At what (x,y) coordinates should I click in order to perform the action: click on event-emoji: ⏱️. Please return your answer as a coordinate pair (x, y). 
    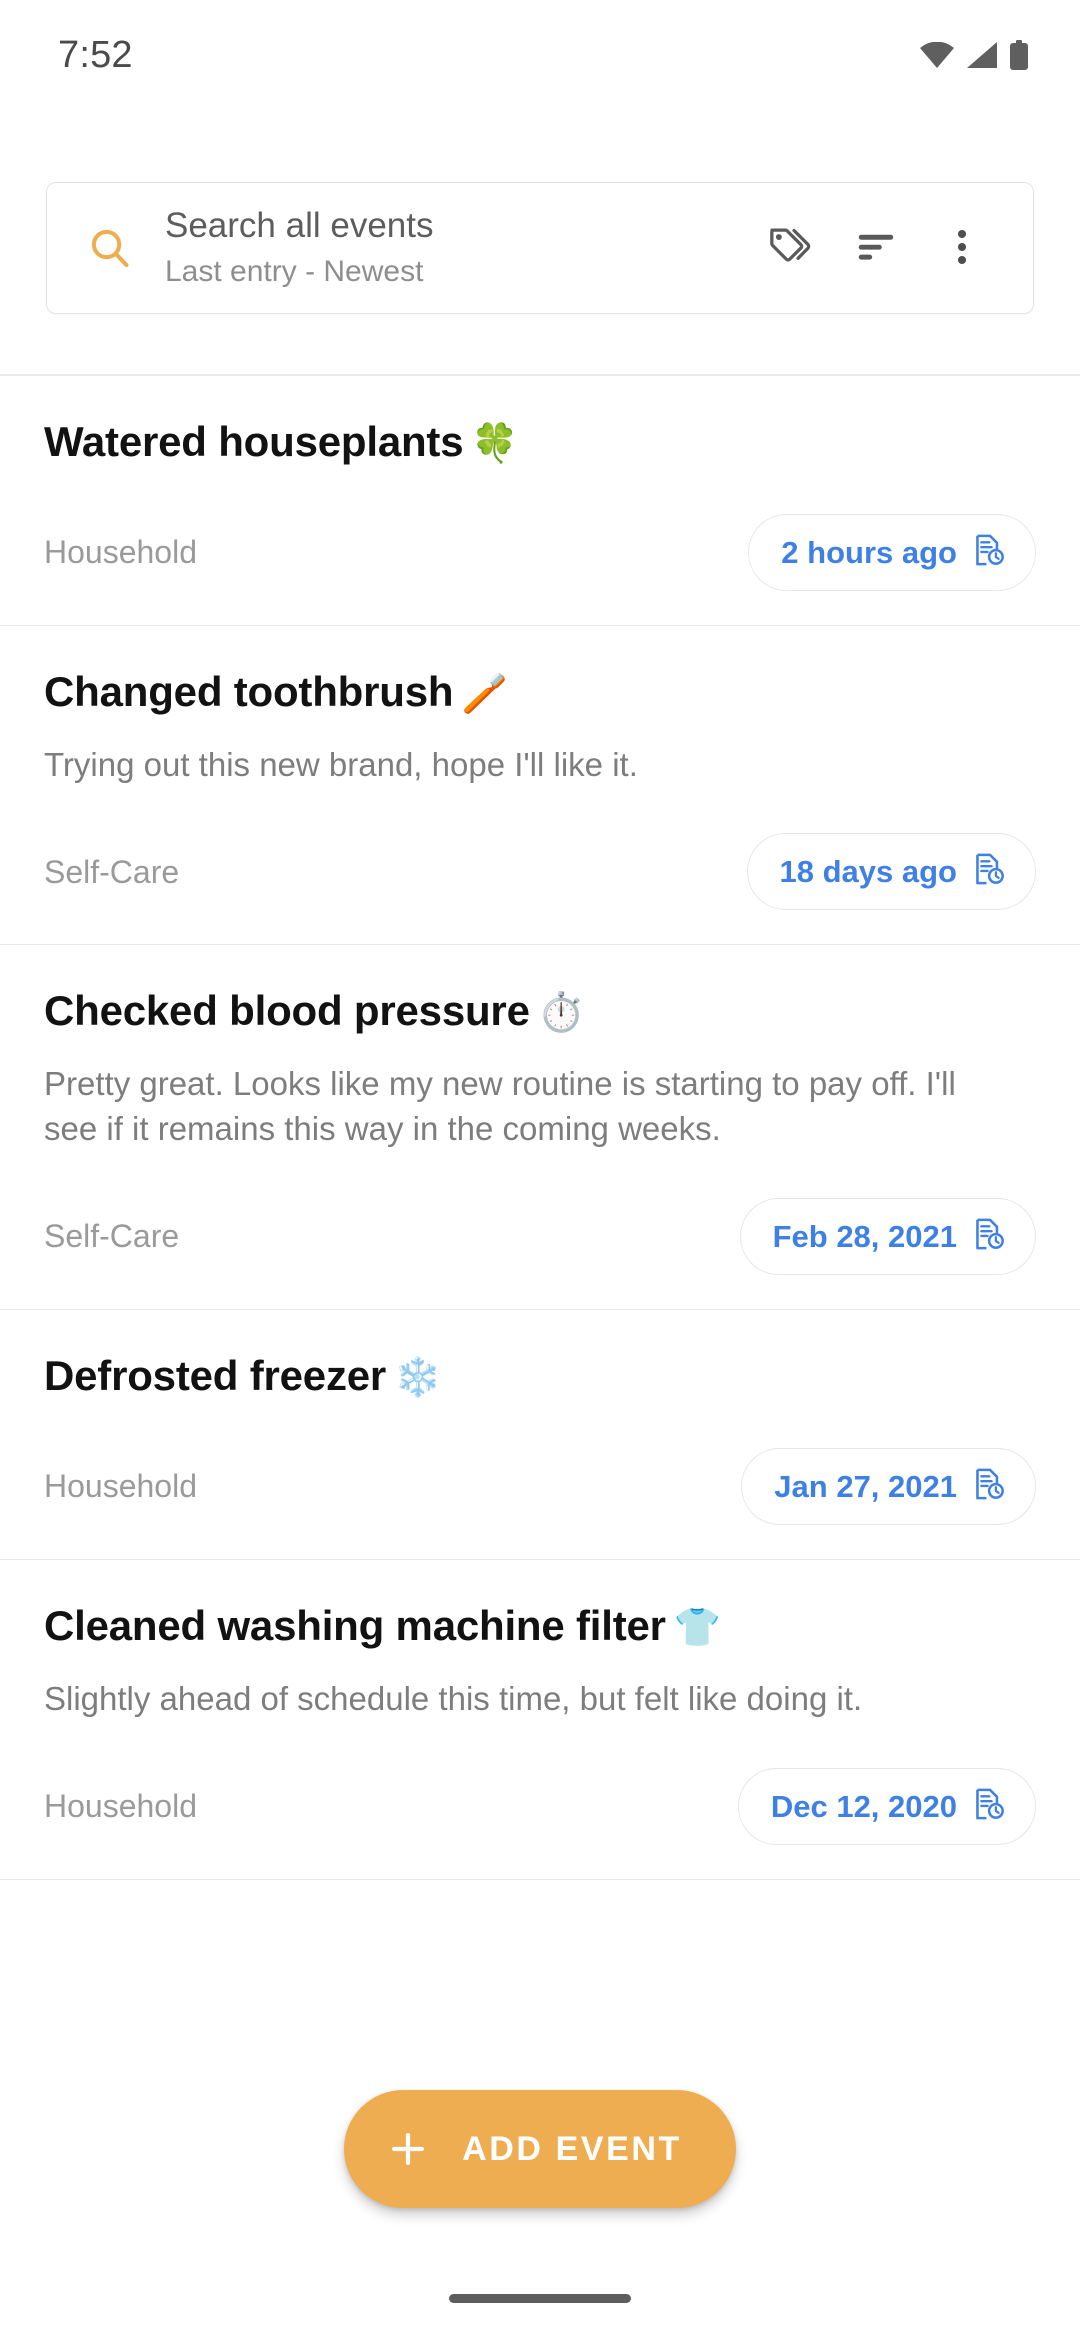
    Looking at the image, I should click on (561, 1013).